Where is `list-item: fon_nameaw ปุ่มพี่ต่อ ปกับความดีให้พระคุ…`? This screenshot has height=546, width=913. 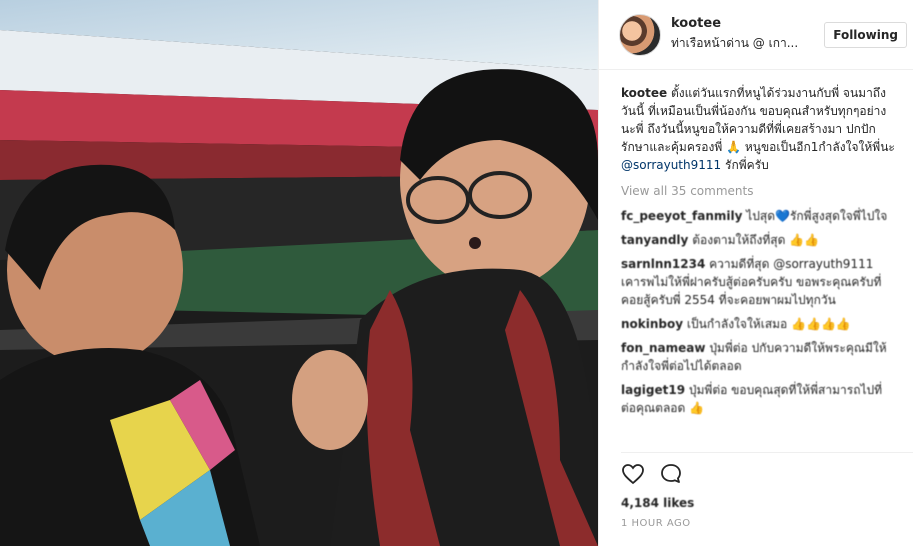
list-item: fon_nameaw ปุ่มพี่ต่อ ปกับความดีให้พระคุ… is located at coordinates (759, 357).